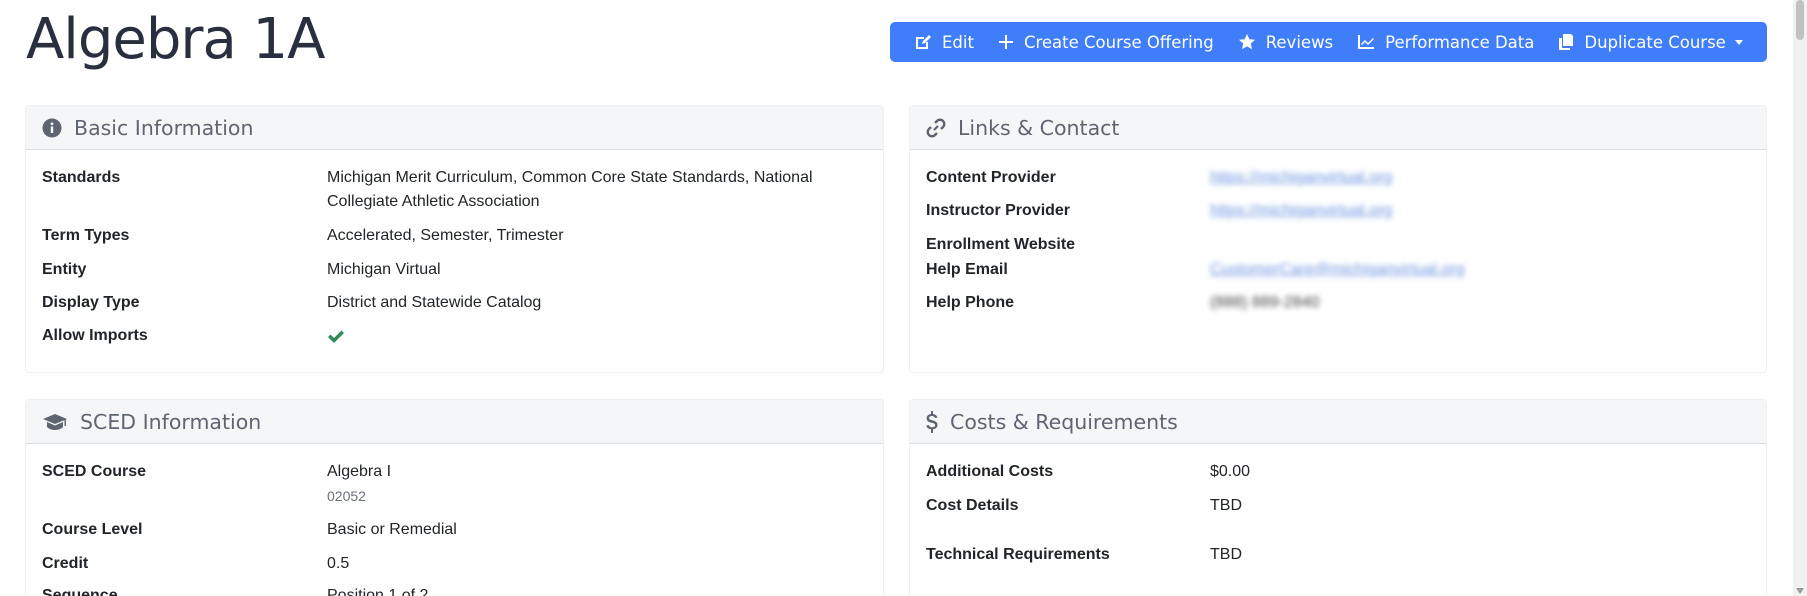 Image resolution: width=1807 pixels, height=596 pixels. I want to click on basic-information-title: Basic Information, so click(164, 127).